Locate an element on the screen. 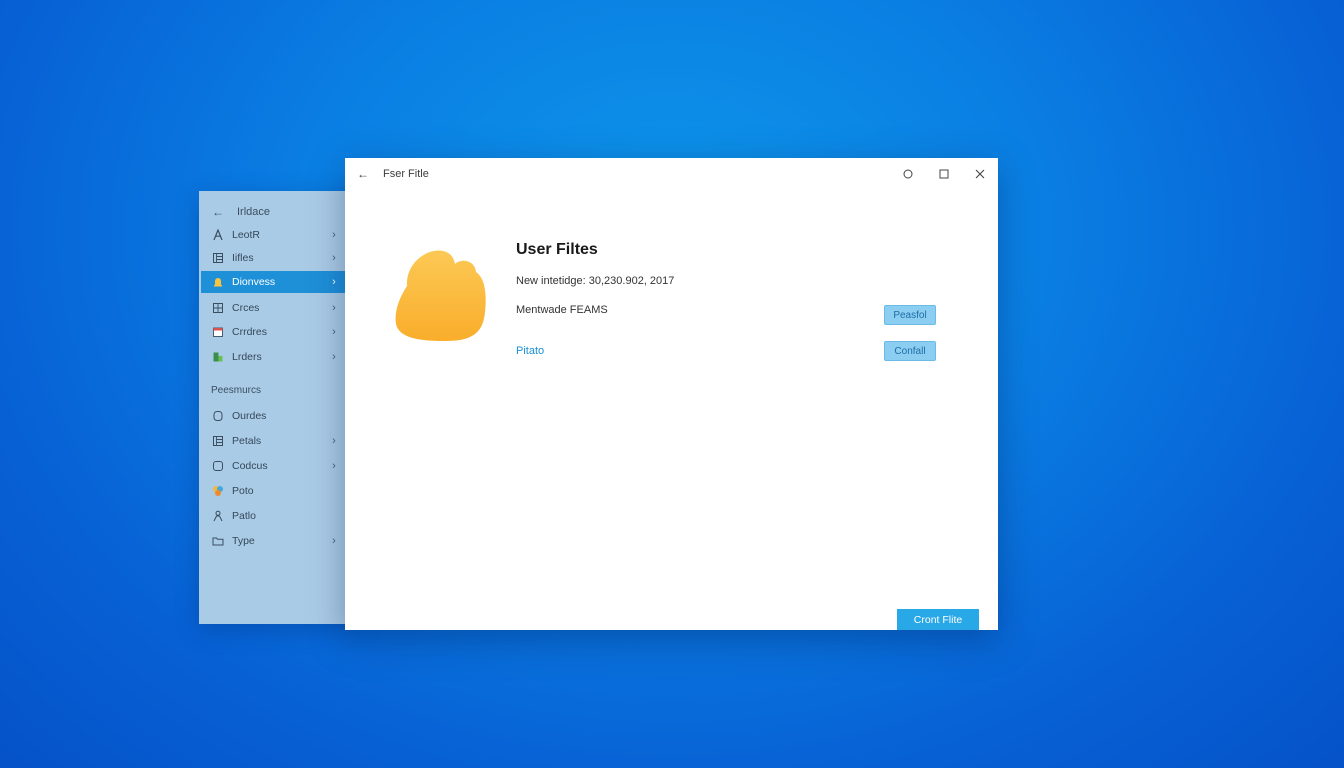 The width and height of the screenshot is (1344, 768). nav-item-label: Lrders is located at coordinates (247, 357).